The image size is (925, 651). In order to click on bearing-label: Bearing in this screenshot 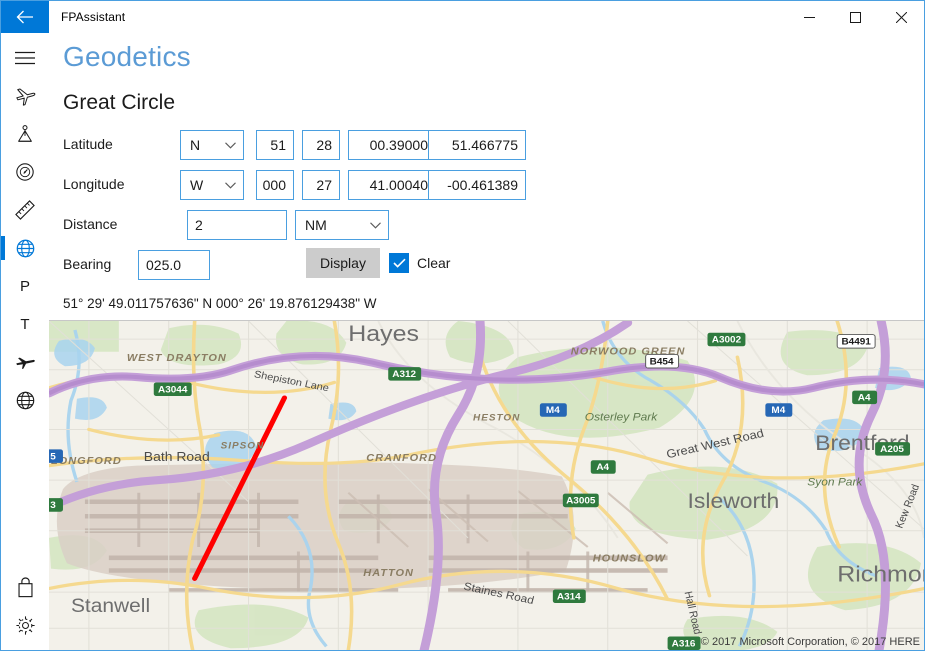, I will do `click(87, 264)`.